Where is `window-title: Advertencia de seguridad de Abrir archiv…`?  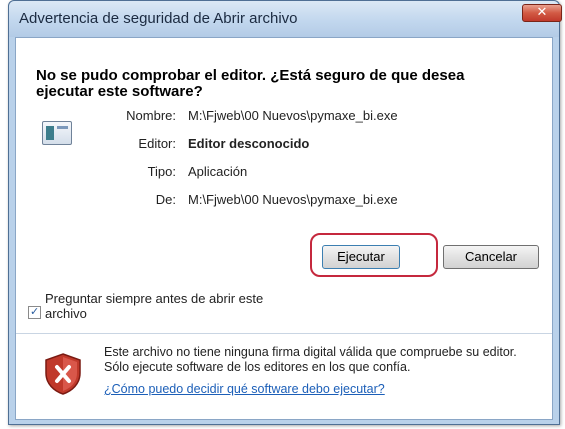 window-title: Advertencia de seguridad de Abrir archiv… is located at coordinates (158, 18).